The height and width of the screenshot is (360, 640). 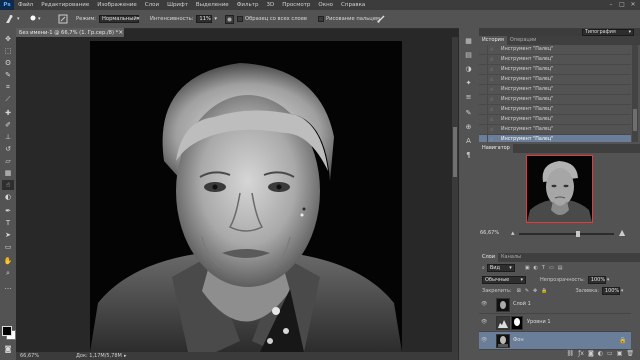 I want to click on filter-pixel-icon: ▣, so click(x=527, y=268).